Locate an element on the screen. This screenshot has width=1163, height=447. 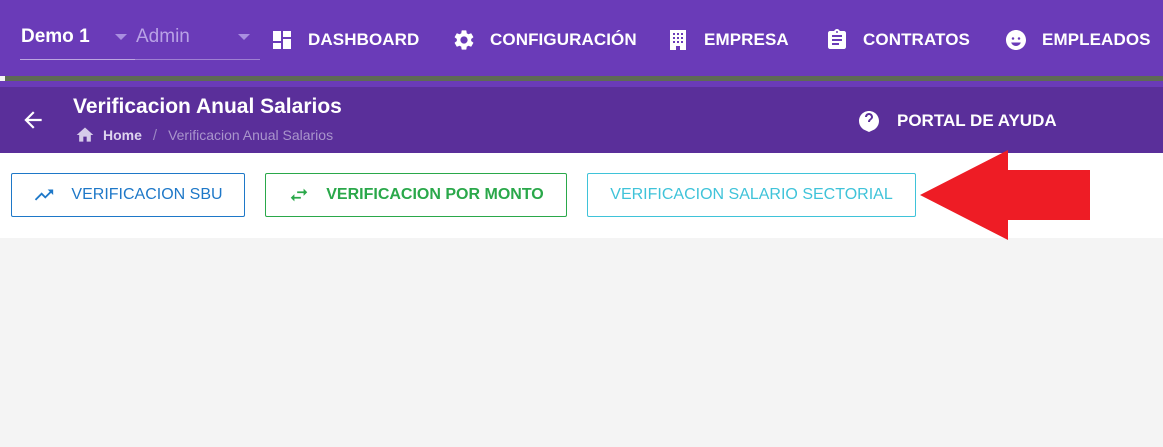
nav-item-label: DASHBOARD is located at coordinates (364, 39).